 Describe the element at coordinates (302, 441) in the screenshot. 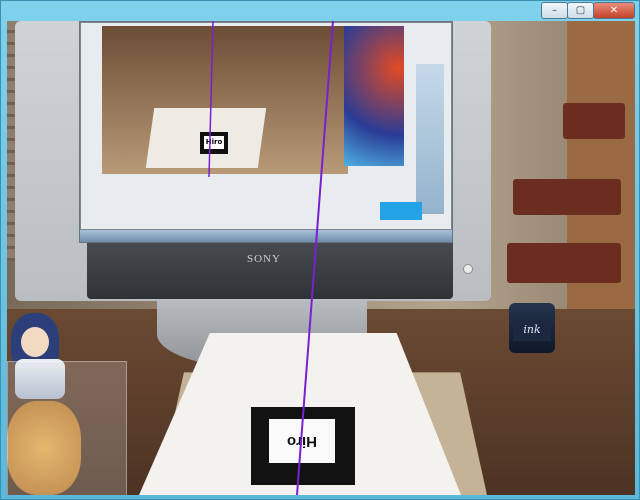

I see `hiro-marker-text: Hiro` at that location.